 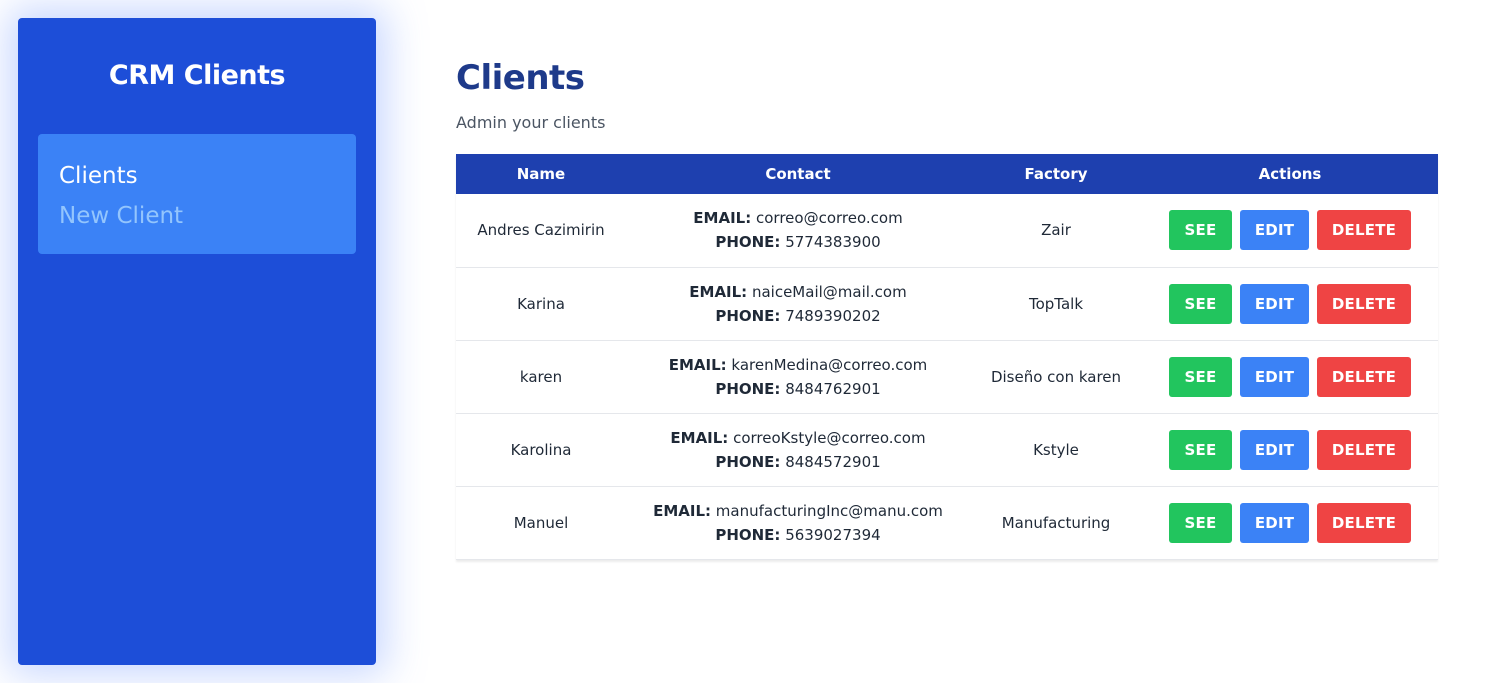 What do you see at coordinates (829, 510) in the screenshot?
I see `client-email: manufacturingInc@manu.com` at bounding box center [829, 510].